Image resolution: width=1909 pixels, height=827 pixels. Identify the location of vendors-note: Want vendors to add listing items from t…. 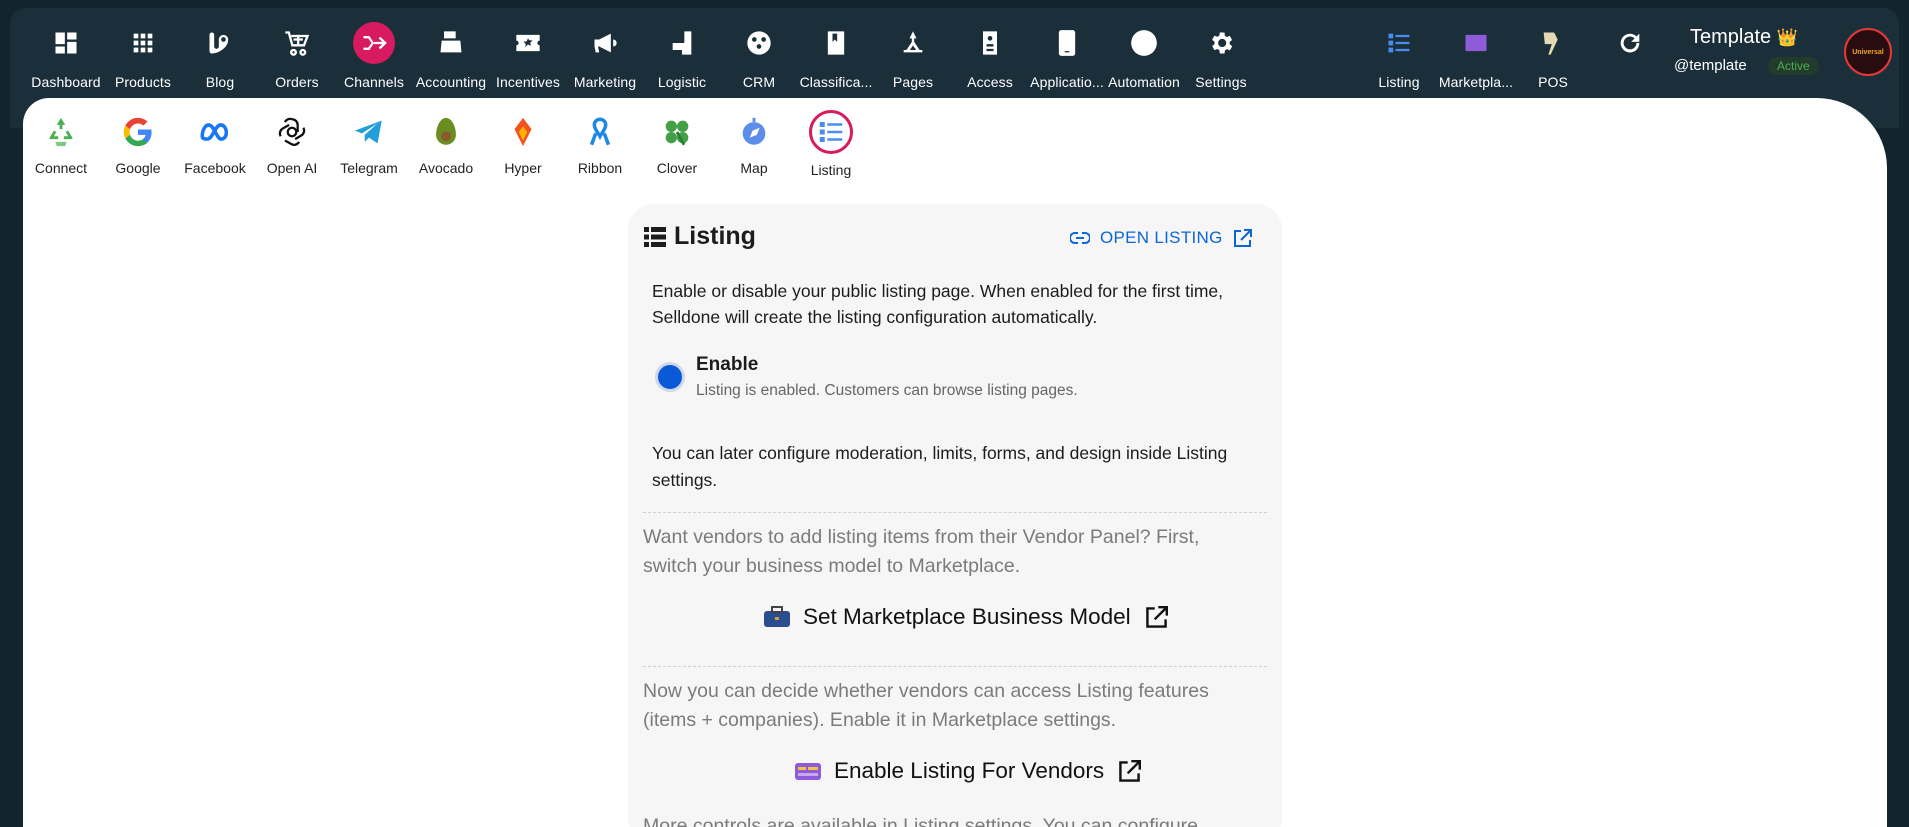
(921, 551).